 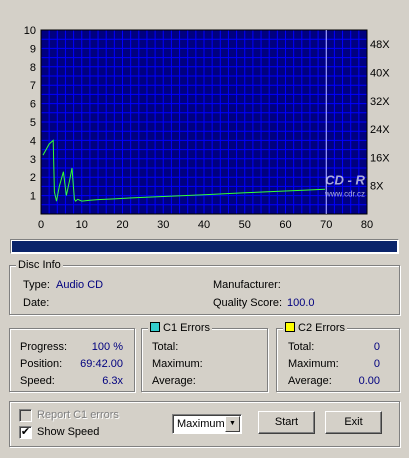 I want to click on x-tick-label: 80, so click(x=367, y=225).